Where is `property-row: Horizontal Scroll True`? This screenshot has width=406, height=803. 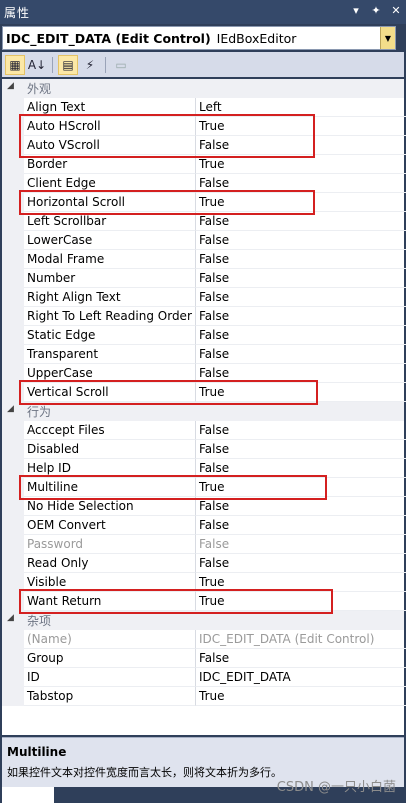 property-row: Horizontal Scroll True is located at coordinates (204, 202).